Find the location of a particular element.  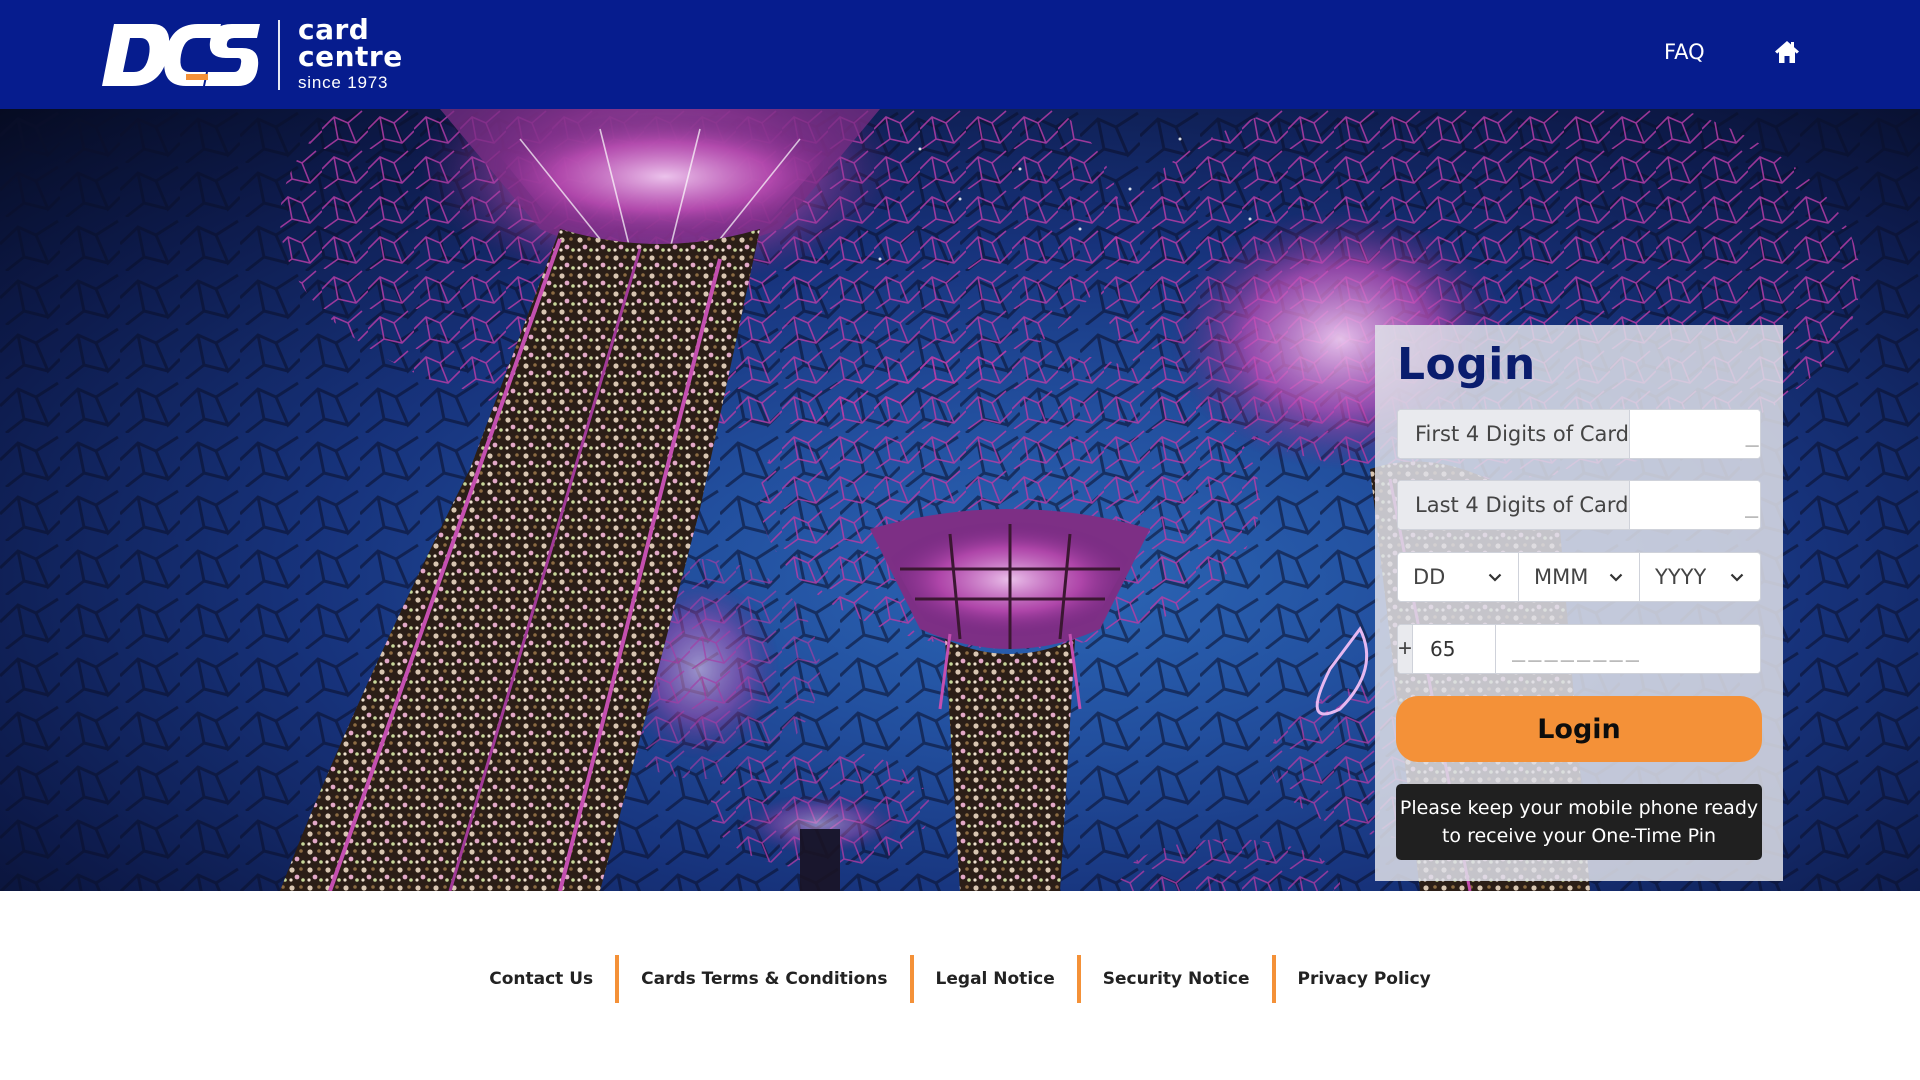

otp-notice-line-1: Please keep your mobile phone ready is located at coordinates (1579, 808).